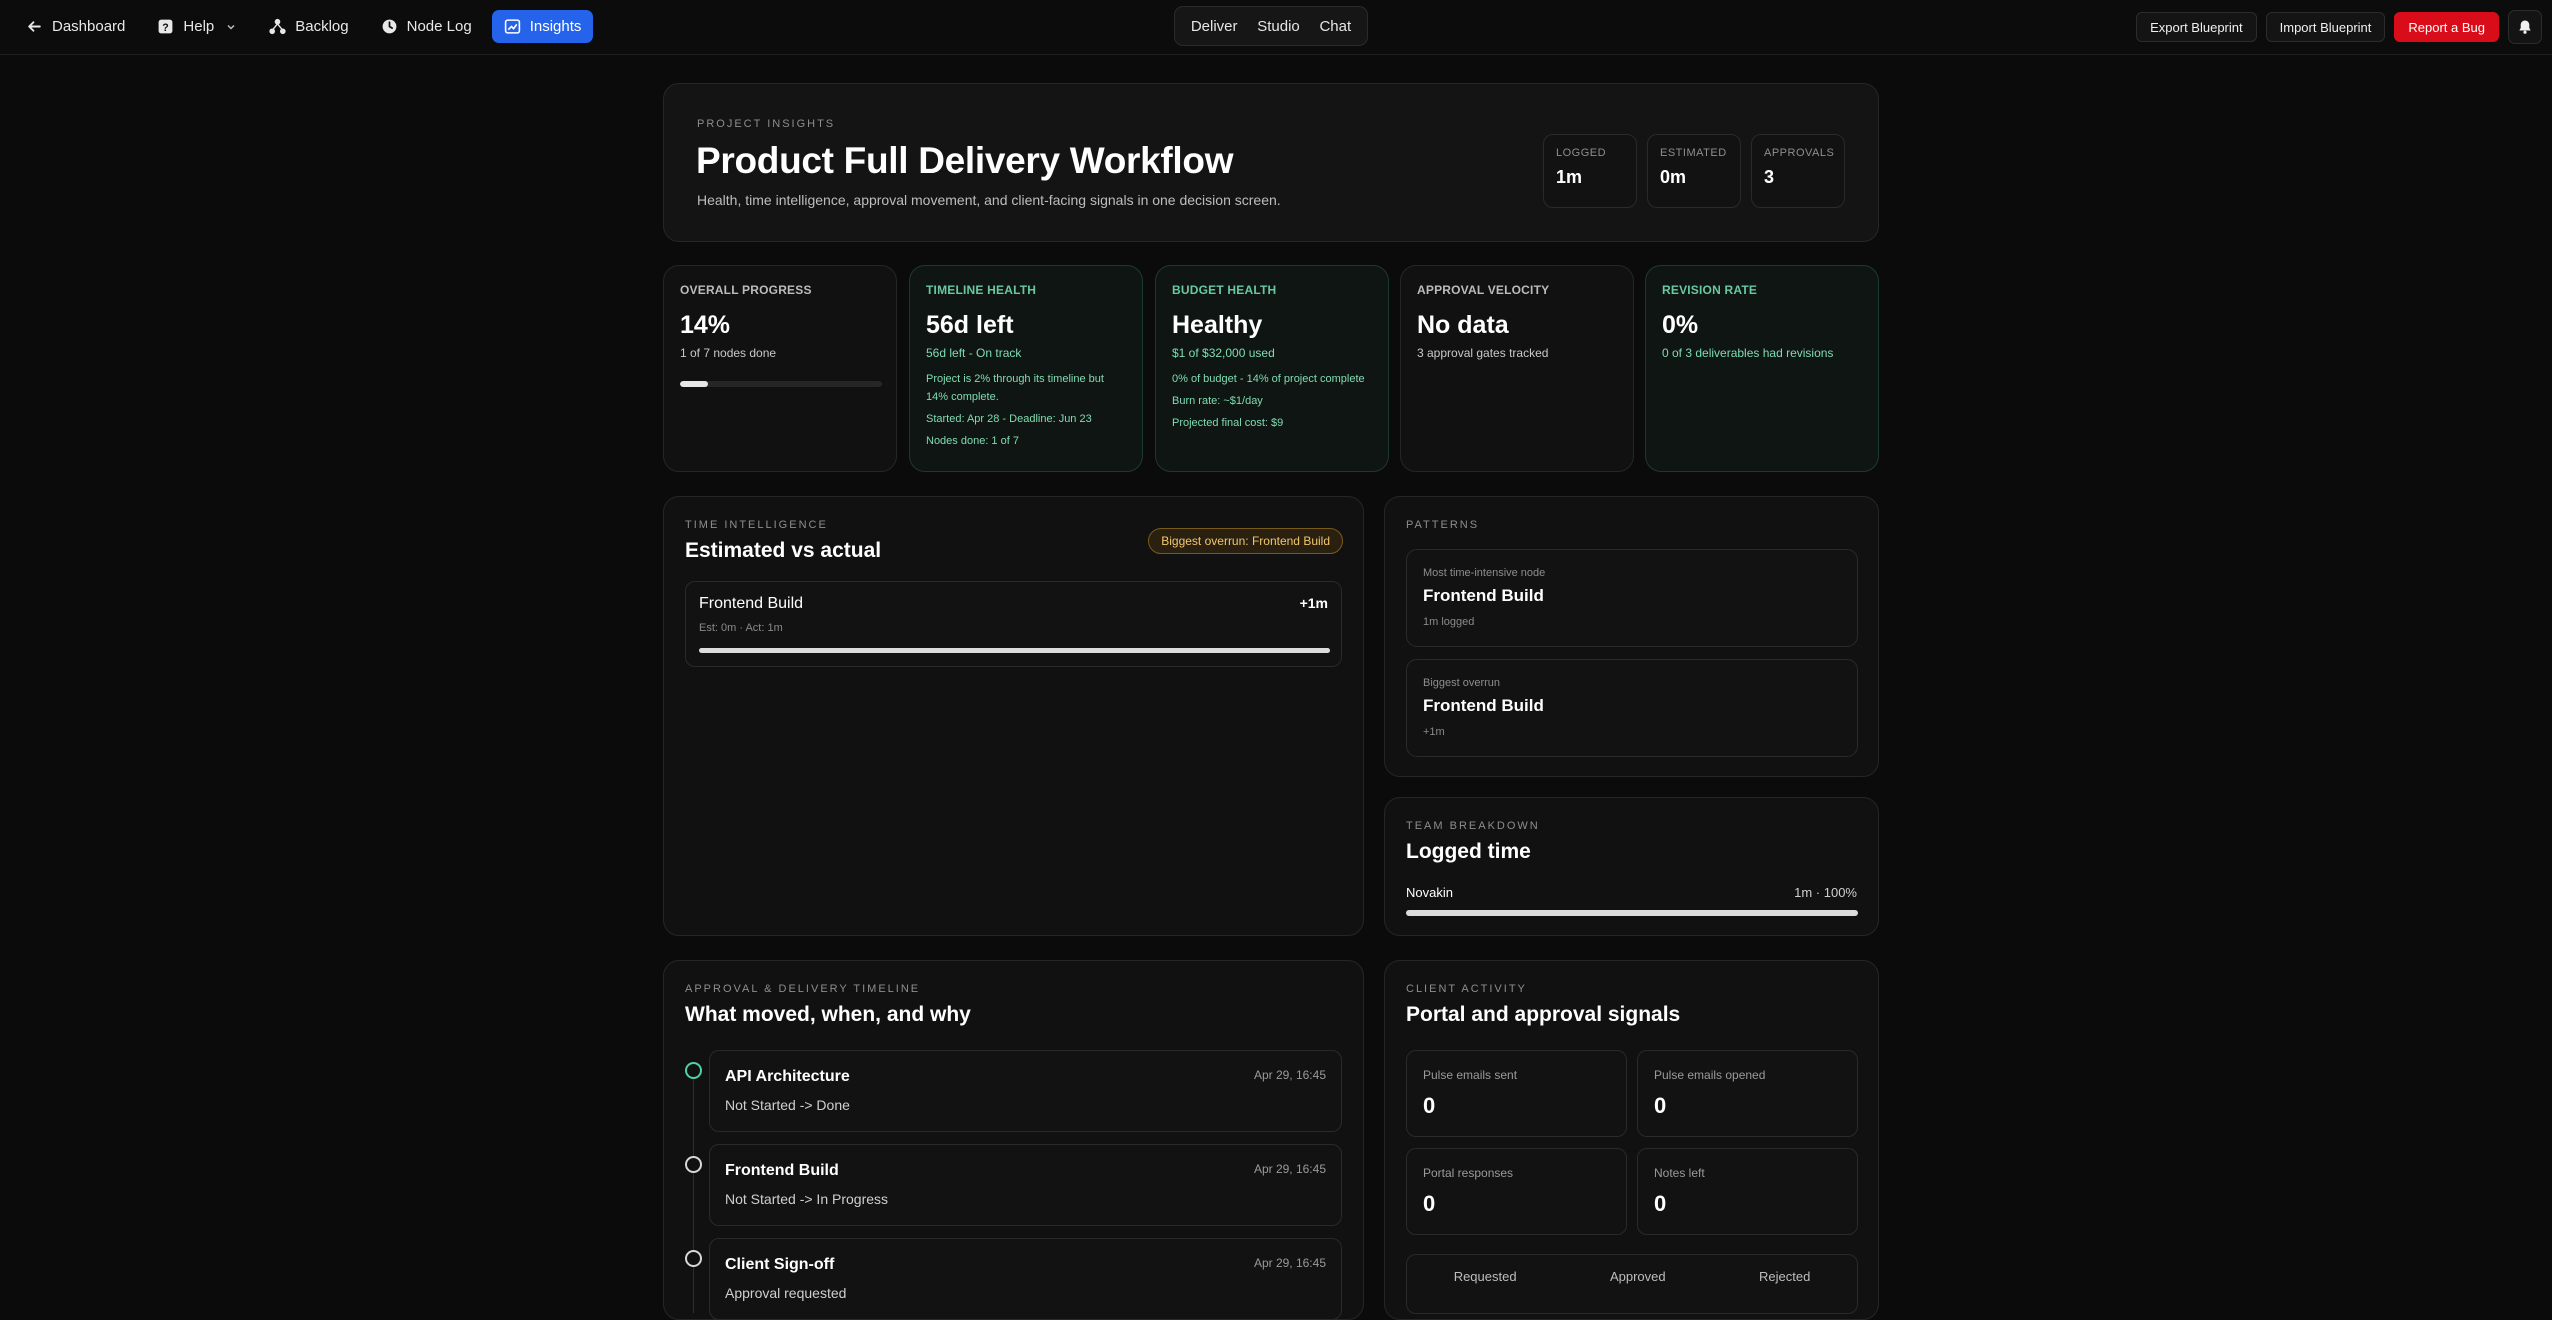 The width and height of the screenshot is (2552, 1320). I want to click on pattern-card-overrun: Biggest overrun Frontend Build +1m, so click(1632, 708).